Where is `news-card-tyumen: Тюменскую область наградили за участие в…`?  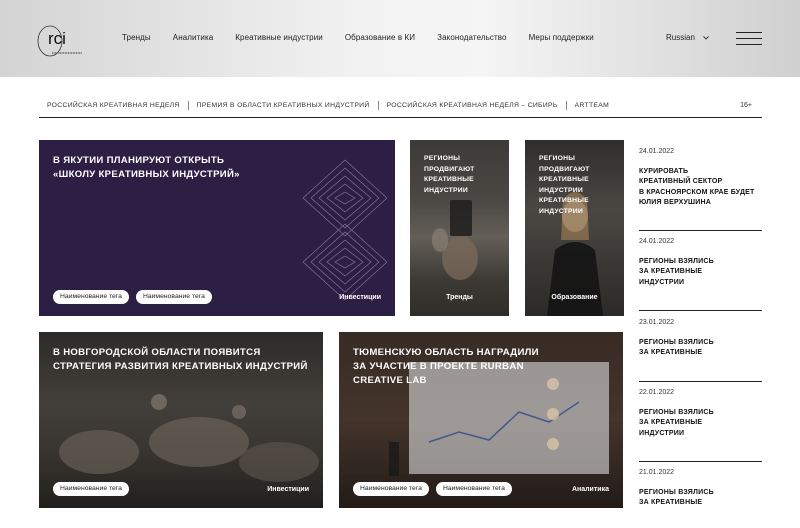 news-card-tyumen: Тюменскую область наградили за участие в… is located at coordinates (481, 420).